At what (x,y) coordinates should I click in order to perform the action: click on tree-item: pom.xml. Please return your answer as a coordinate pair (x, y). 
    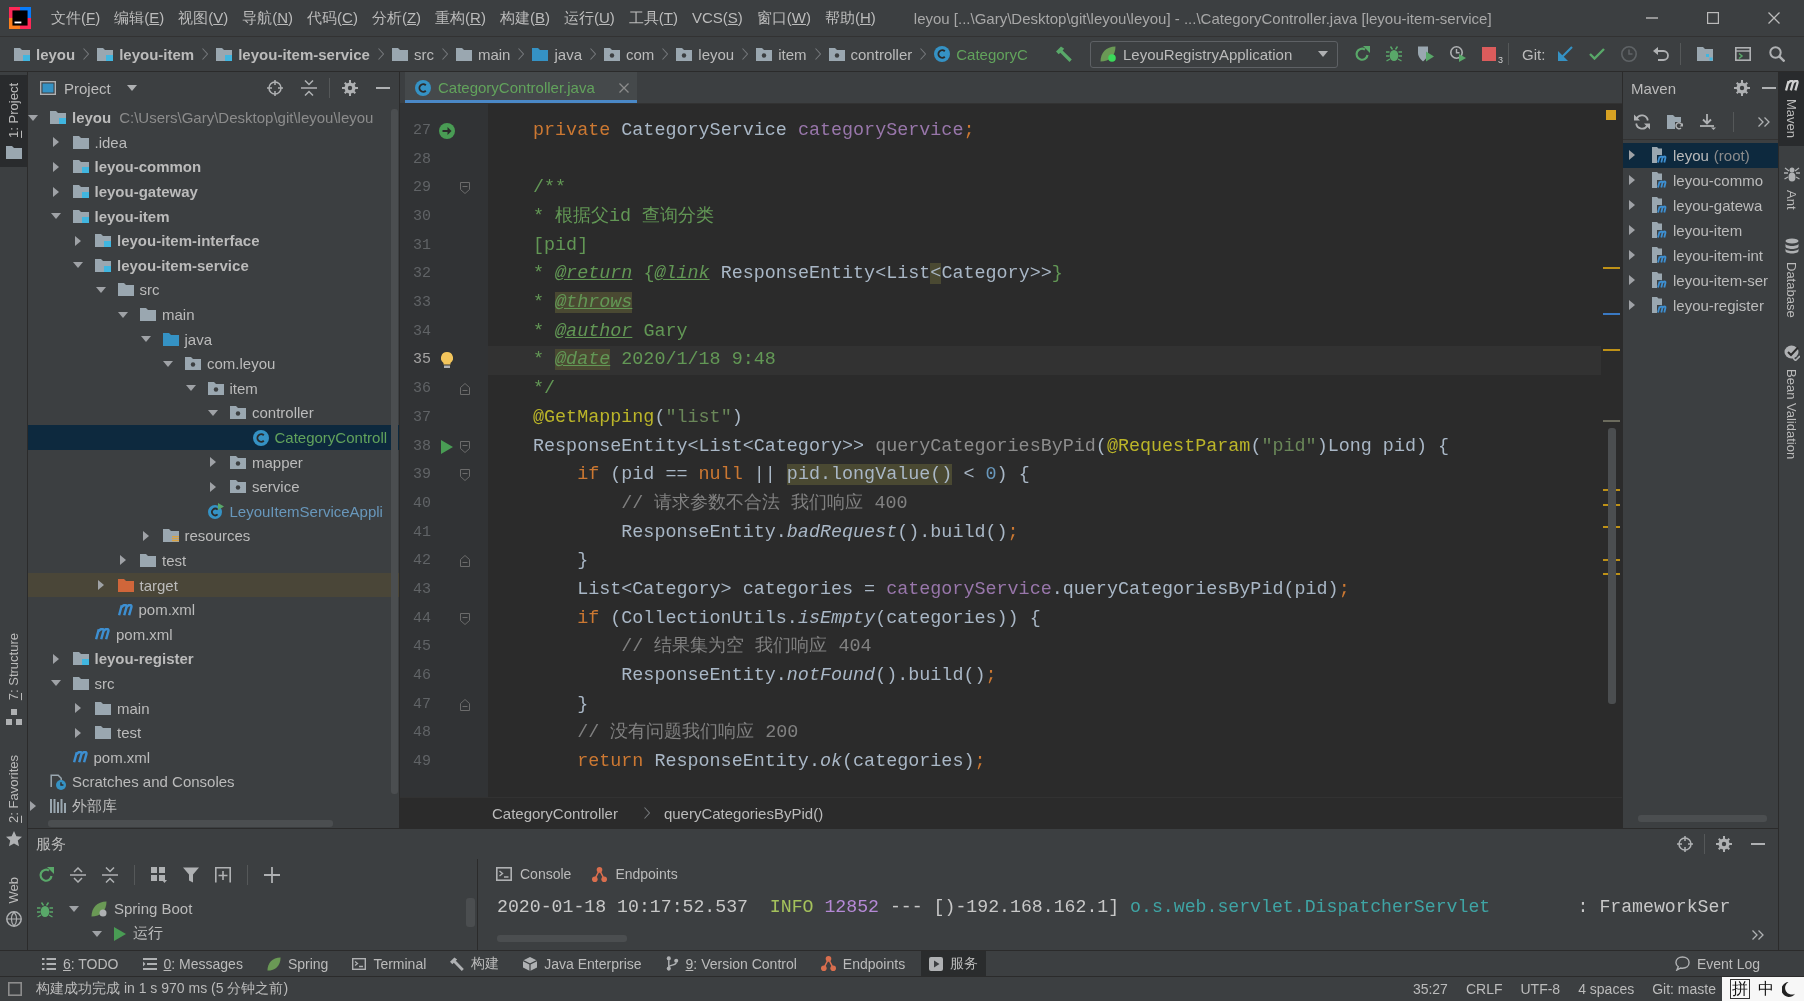
    Looking at the image, I should click on (213, 757).